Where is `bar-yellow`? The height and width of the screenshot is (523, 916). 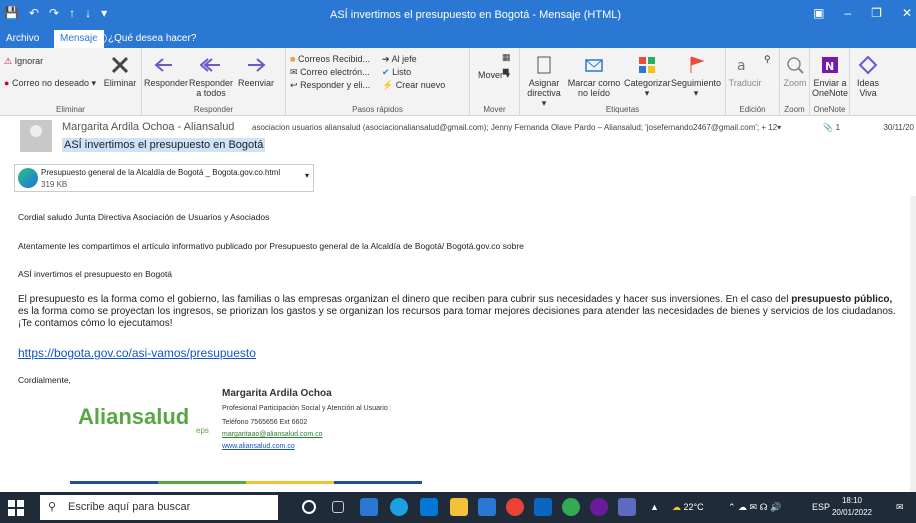
bar-yellow is located at coordinates (290, 482).